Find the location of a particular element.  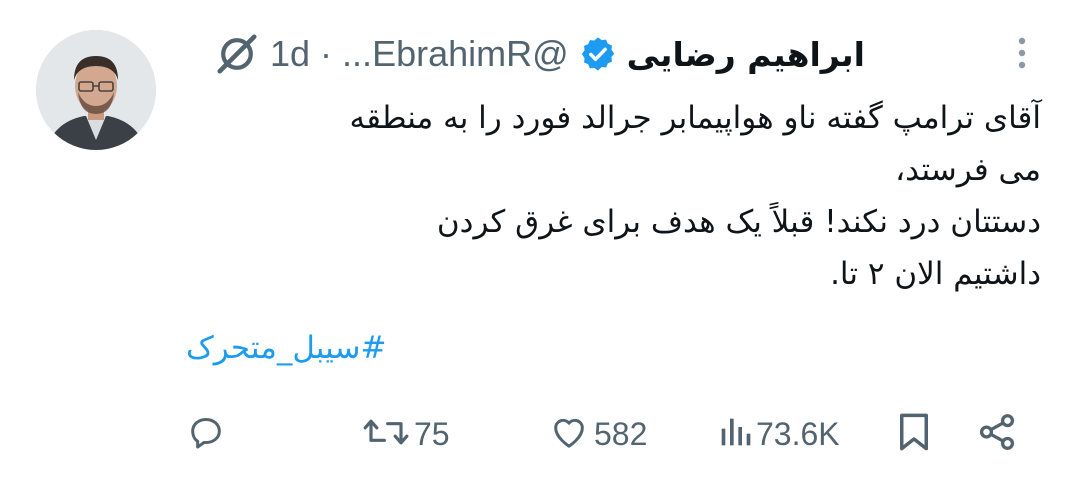

reply-icon is located at coordinates (206, 434).